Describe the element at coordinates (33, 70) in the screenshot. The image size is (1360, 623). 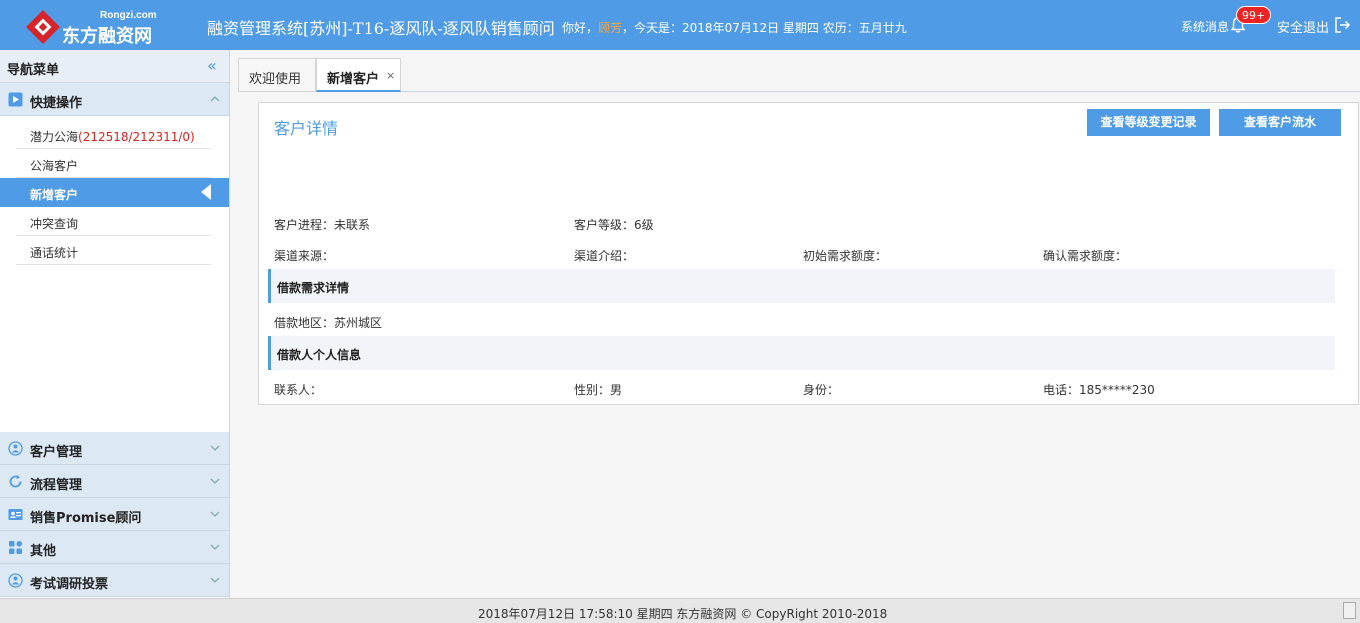
I see `nav-title: 导航菜单` at that location.